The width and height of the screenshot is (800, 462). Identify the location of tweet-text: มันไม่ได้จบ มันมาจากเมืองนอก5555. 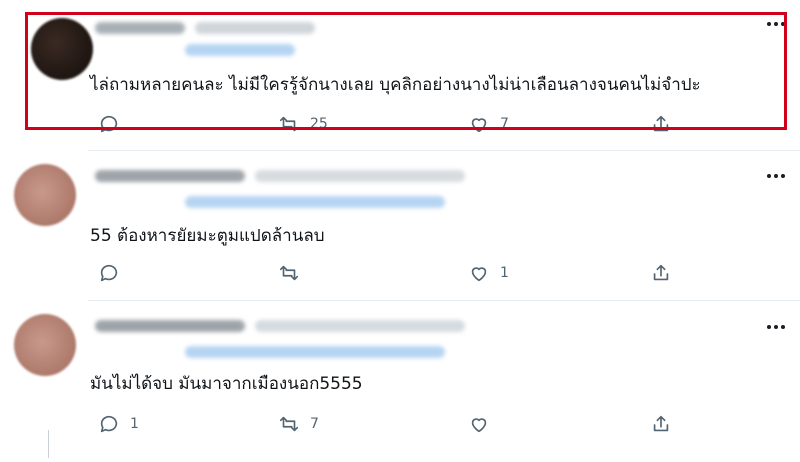
(226, 384).